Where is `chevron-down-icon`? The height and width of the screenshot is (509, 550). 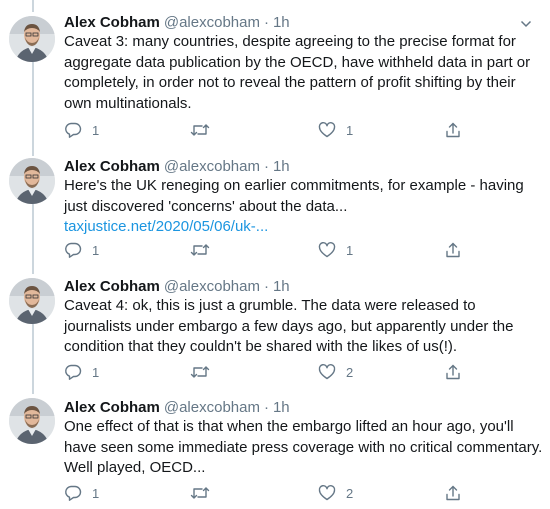
chevron-down-icon is located at coordinates (526, 24).